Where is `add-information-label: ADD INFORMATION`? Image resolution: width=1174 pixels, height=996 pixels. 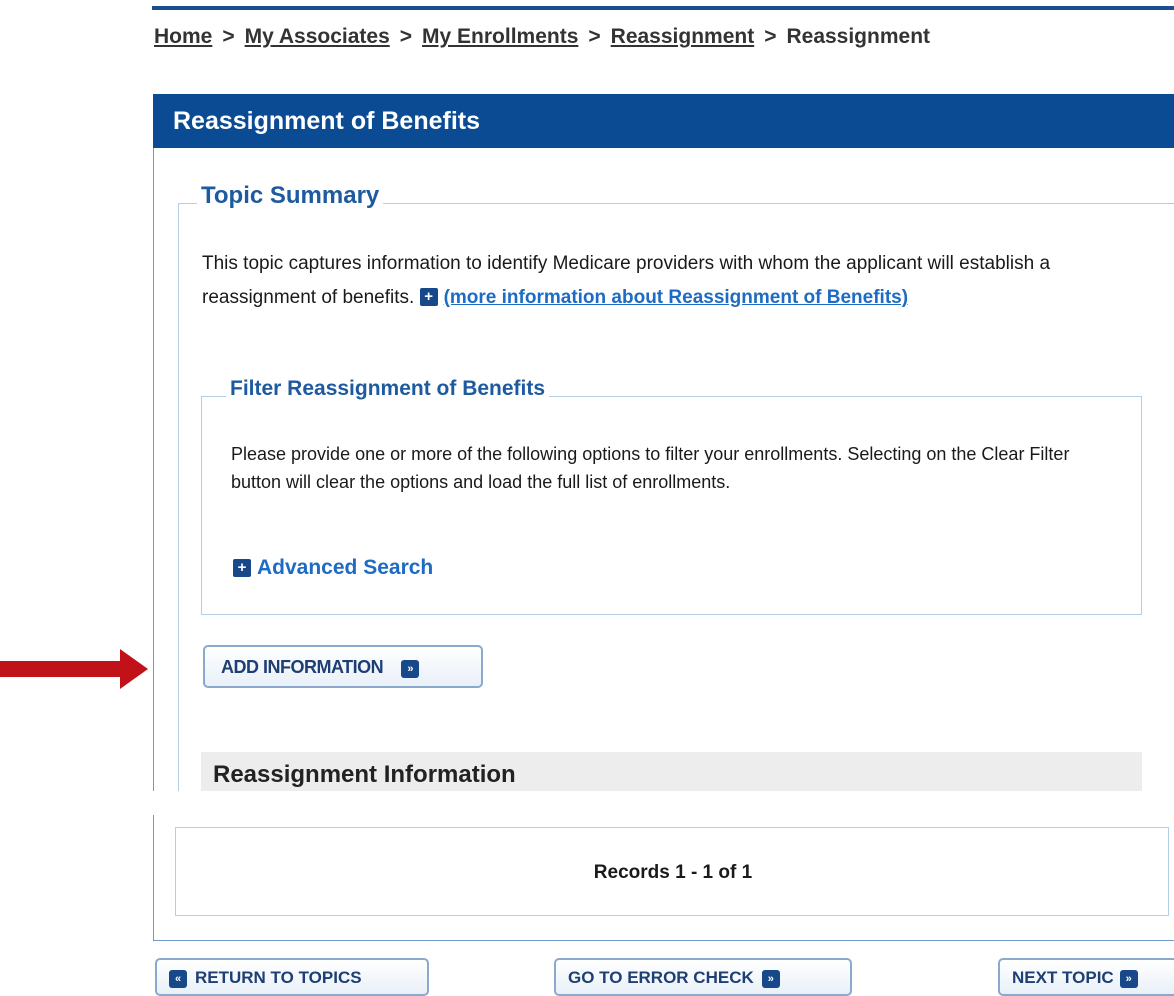
add-information-label: ADD INFORMATION is located at coordinates (302, 667).